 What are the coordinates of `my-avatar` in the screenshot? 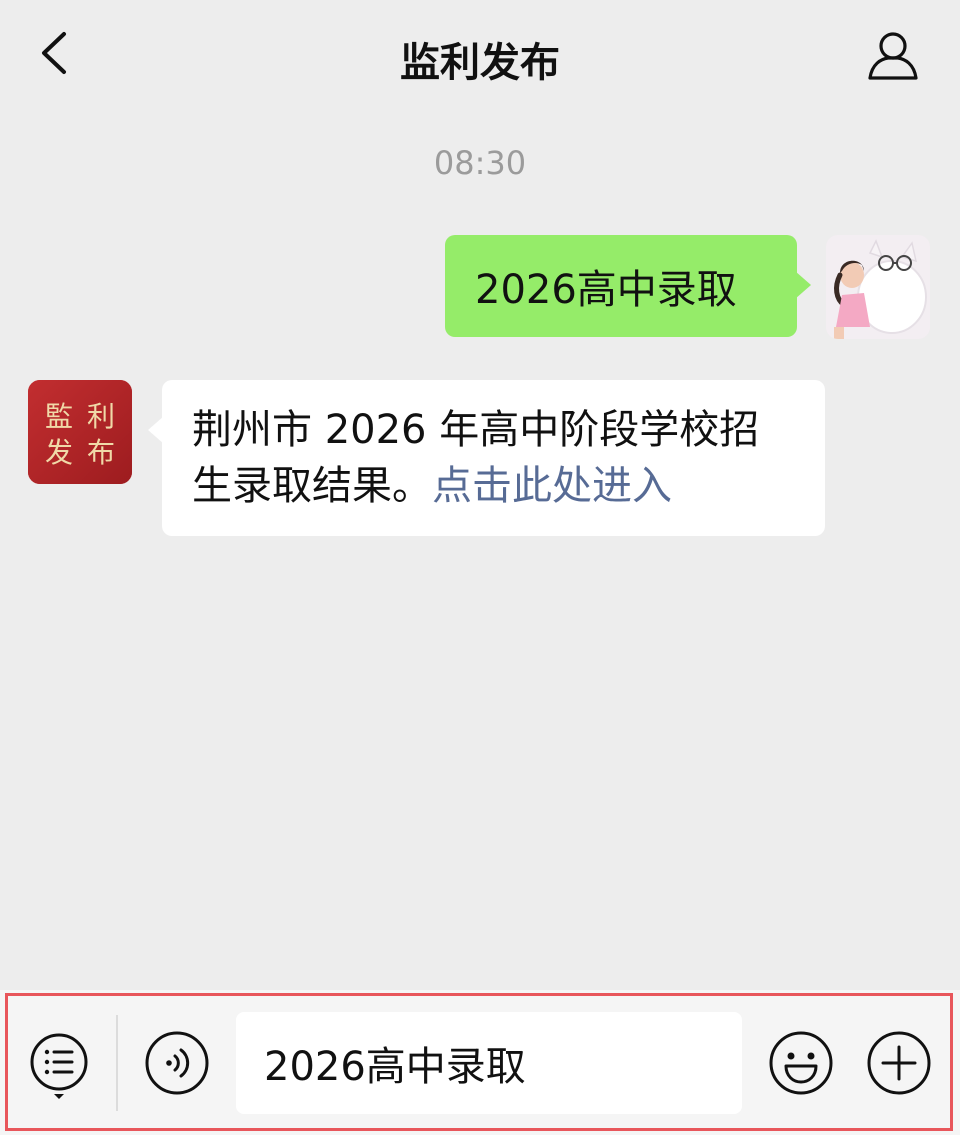 It's located at (878, 287).